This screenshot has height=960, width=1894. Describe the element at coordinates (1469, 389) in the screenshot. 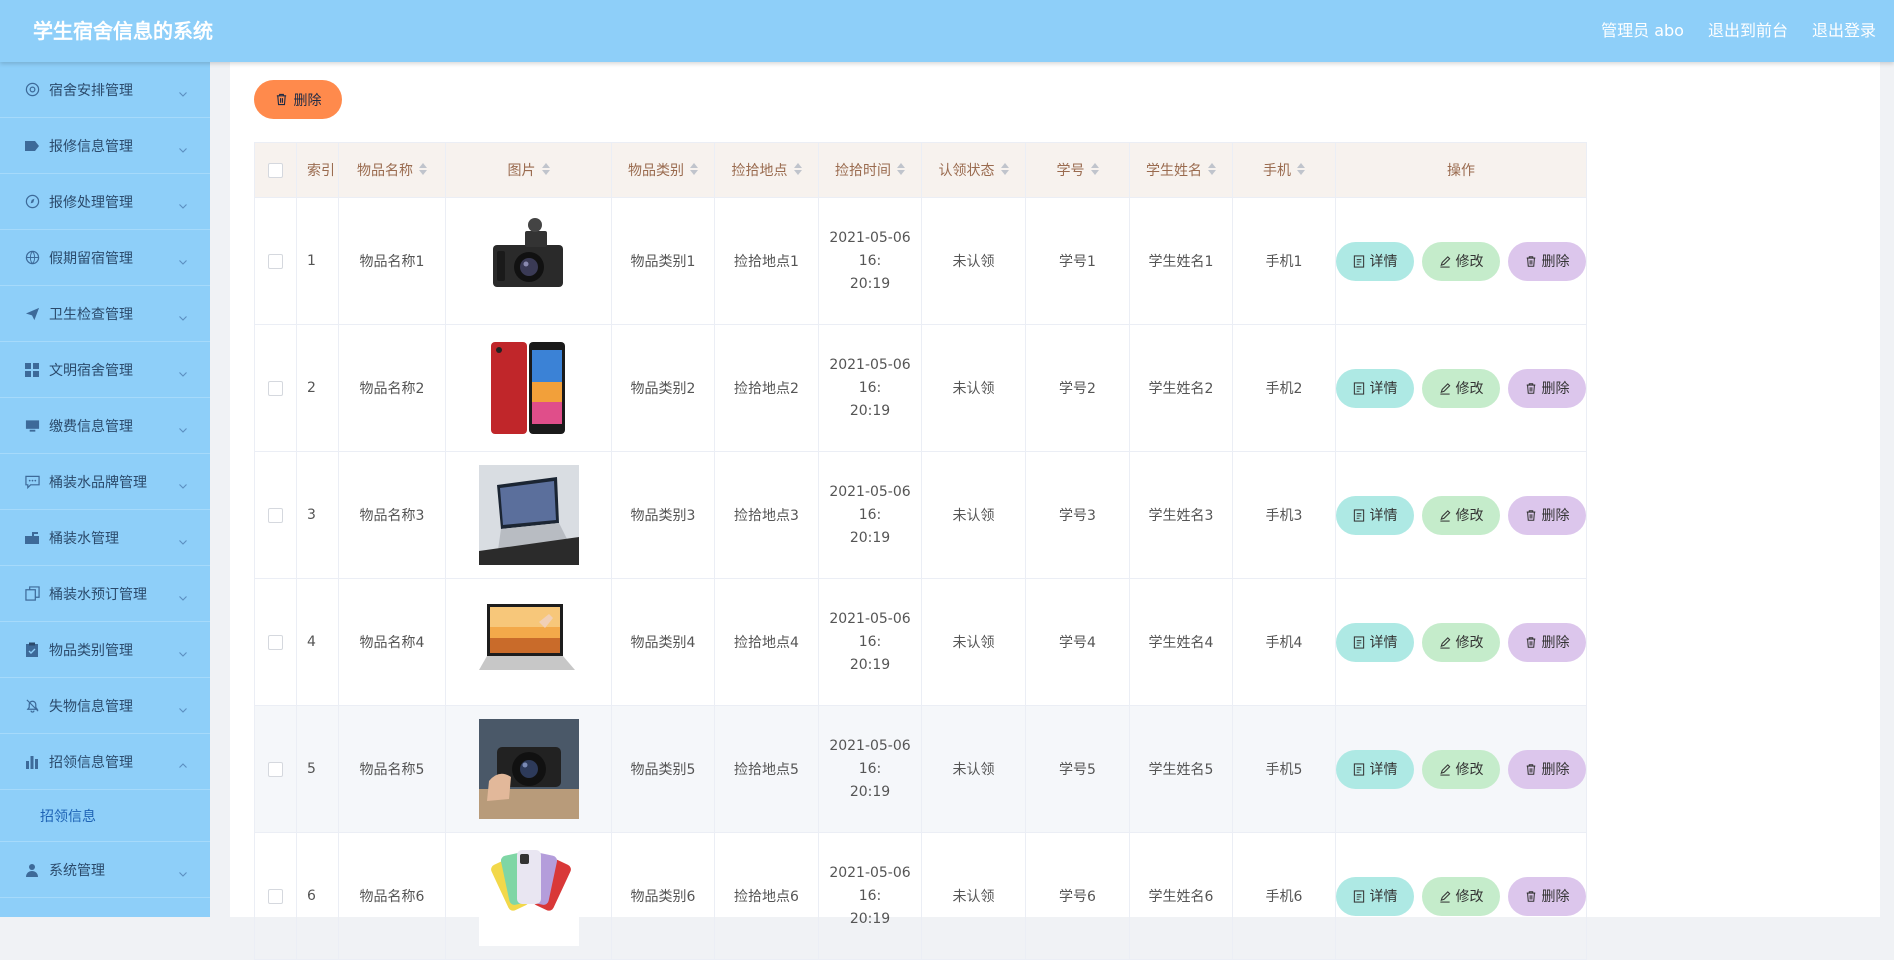

I see `edit-label: 修改` at that location.